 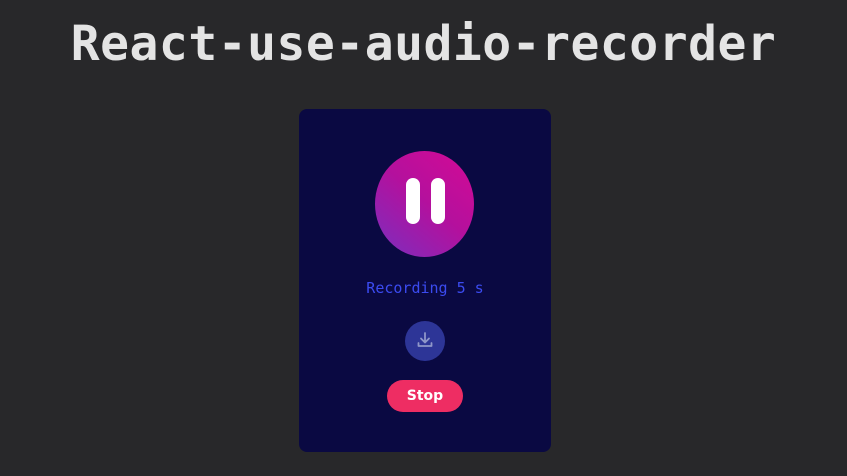 I want to click on download-button, so click(x=425, y=341).